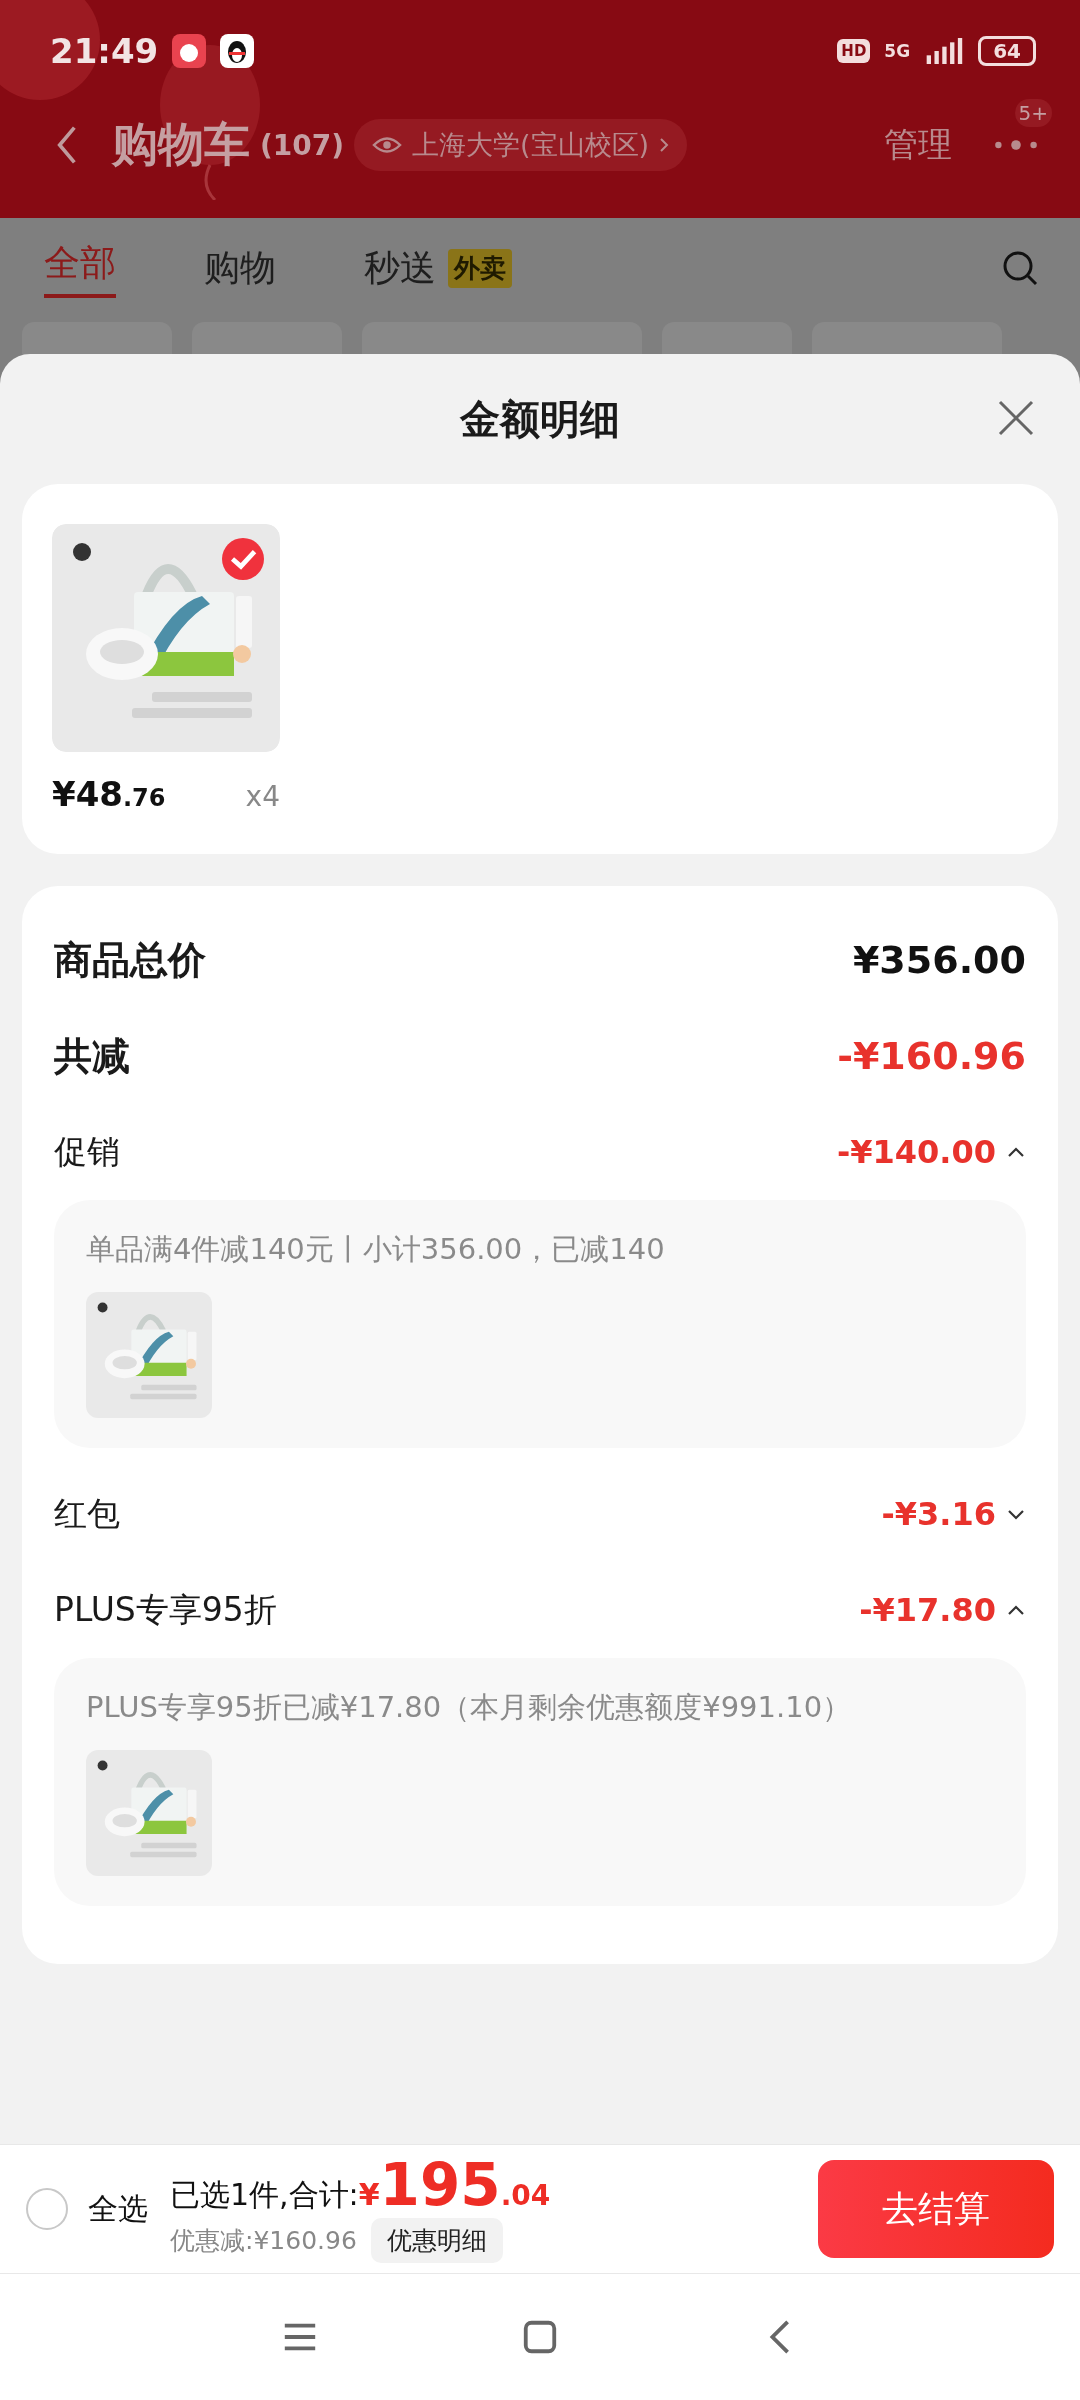 Image resolution: width=1080 pixels, height=2400 pixels. What do you see at coordinates (118, 2208) in the screenshot?
I see `select-all-label: 全选` at bounding box center [118, 2208].